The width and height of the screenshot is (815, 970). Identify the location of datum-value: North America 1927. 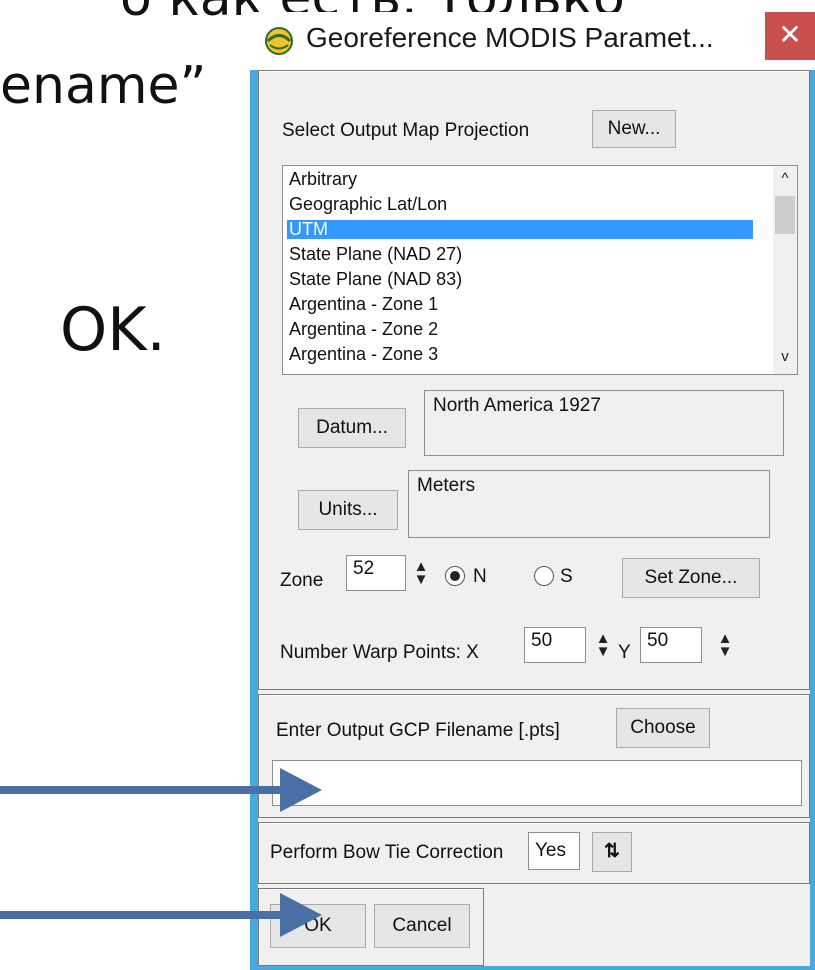
(604, 423).